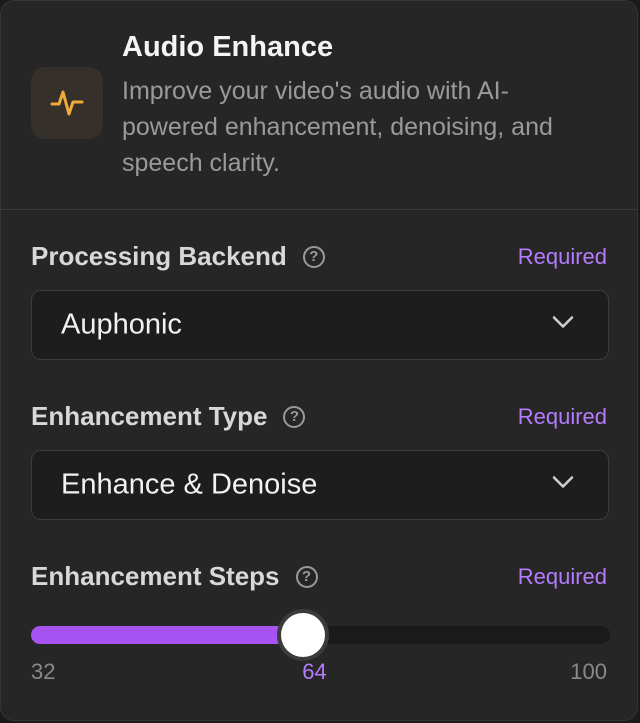 The height and width of the screenshot is (723, 640). Describe the element at coordinates (588, 671) in the screenshot. I see `slider-max-label: 100` at that location.